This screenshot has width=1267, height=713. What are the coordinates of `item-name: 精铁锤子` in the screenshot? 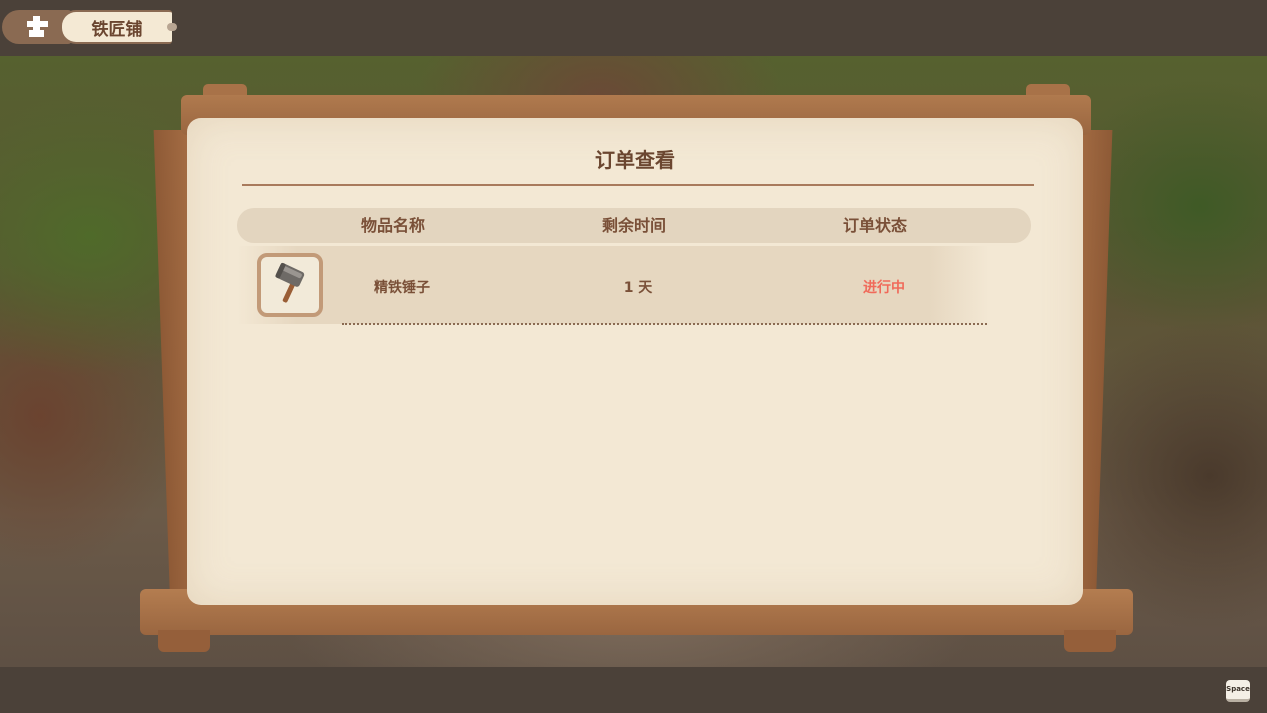 It's located at (402, 288).